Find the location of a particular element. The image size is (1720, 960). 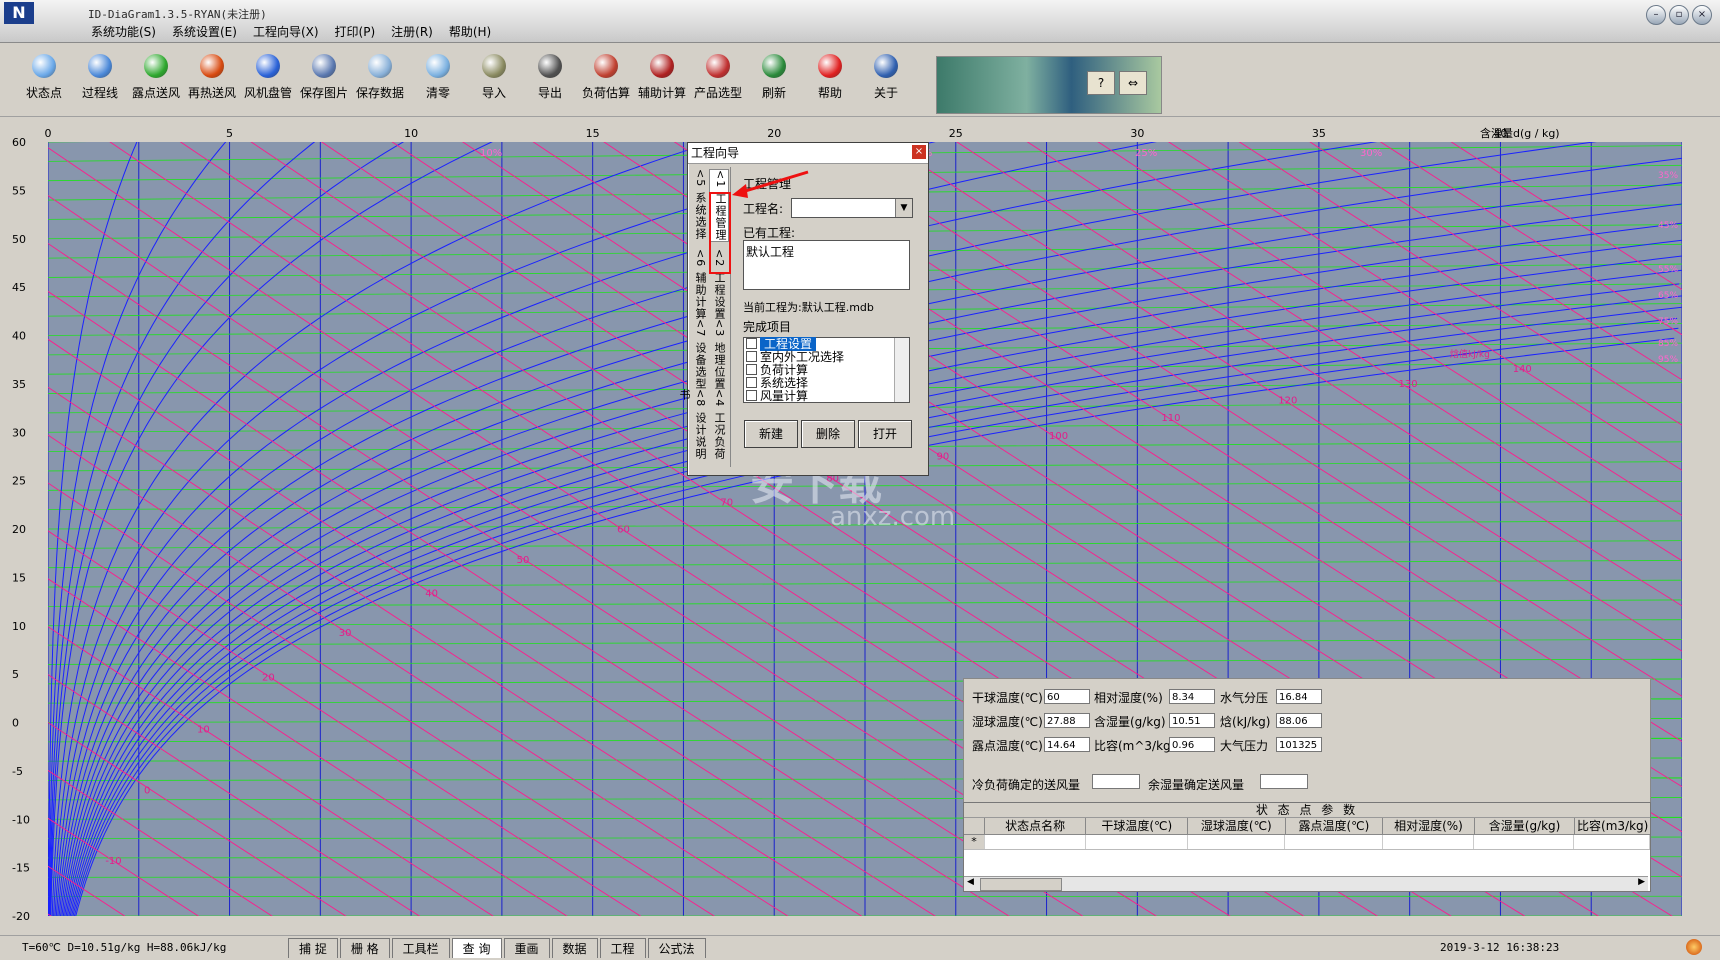

menu-help: 帮助(H) is located at coordinates (470, 31).